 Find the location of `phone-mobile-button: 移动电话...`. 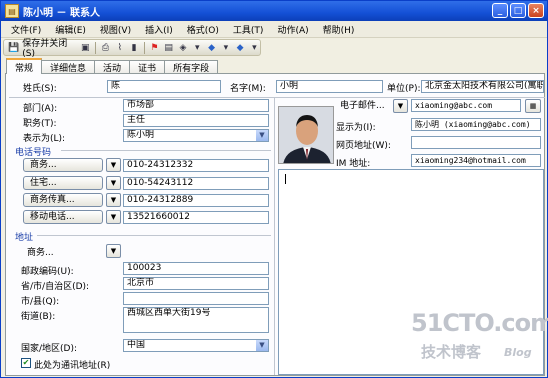

phone-mobile-button: 移动电话... is located at coordinates (63, 217).